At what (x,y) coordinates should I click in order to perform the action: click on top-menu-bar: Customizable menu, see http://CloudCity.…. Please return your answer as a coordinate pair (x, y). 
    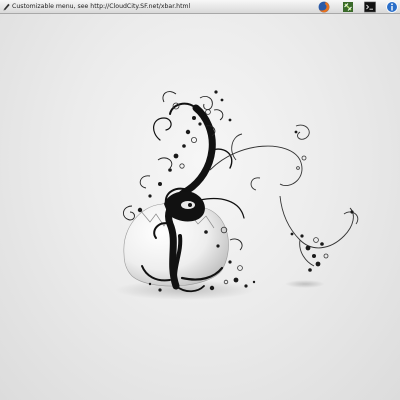
    Looking at the image, I should click on (200, 7).